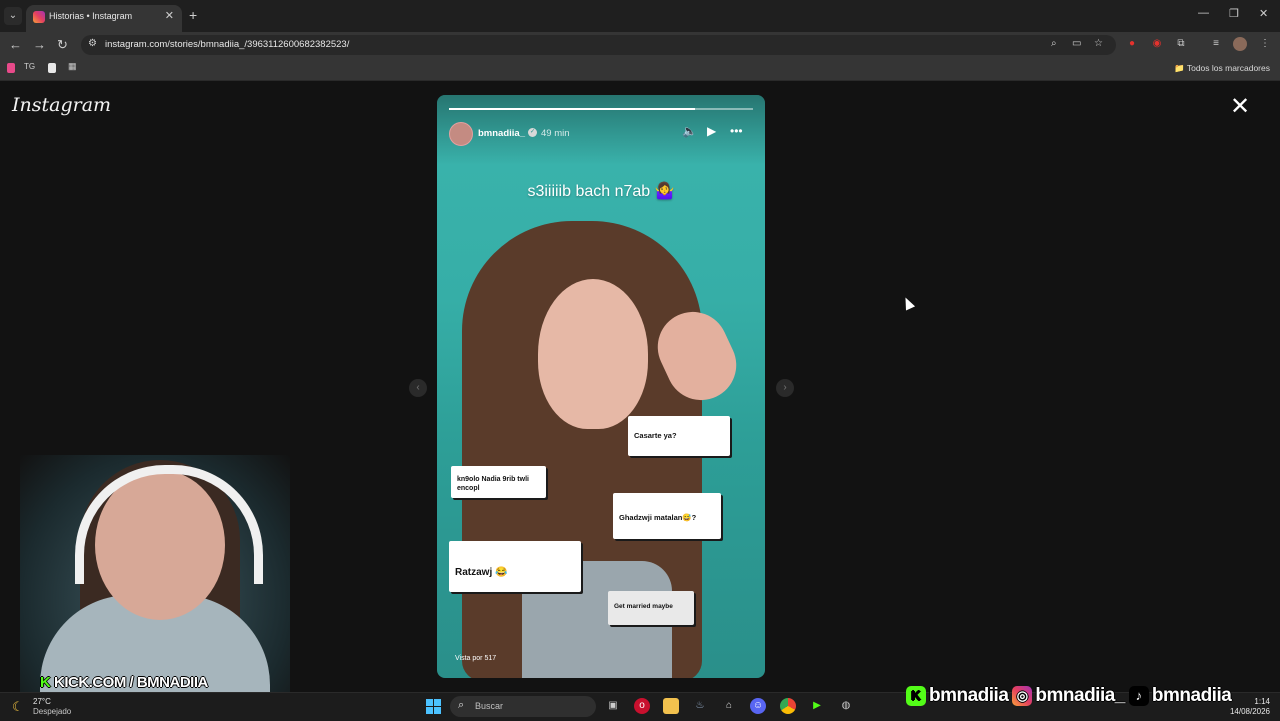 This screenshot has width=1280, height=721. I want to click on kick-app-icon: ▶, so click(817, 706).